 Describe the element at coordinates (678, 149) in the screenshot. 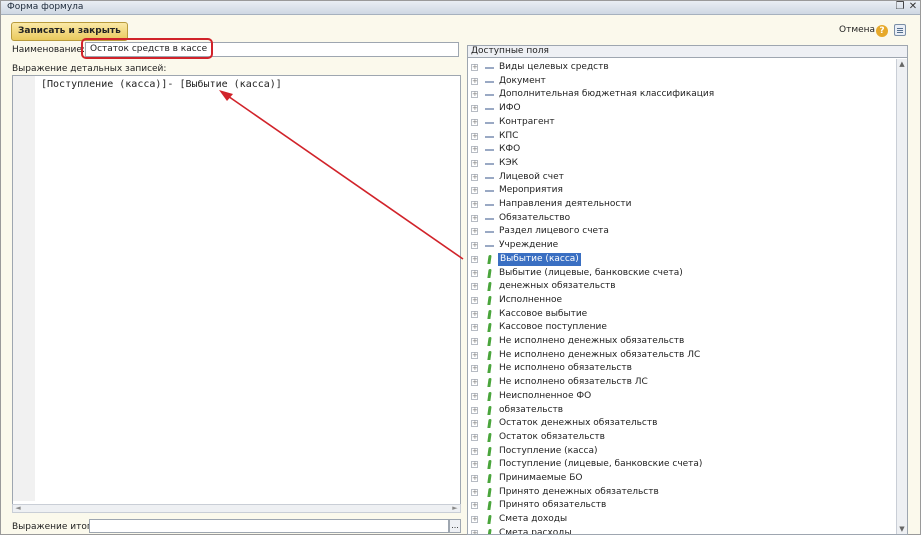

I see `field-item: + КФО` at that location.